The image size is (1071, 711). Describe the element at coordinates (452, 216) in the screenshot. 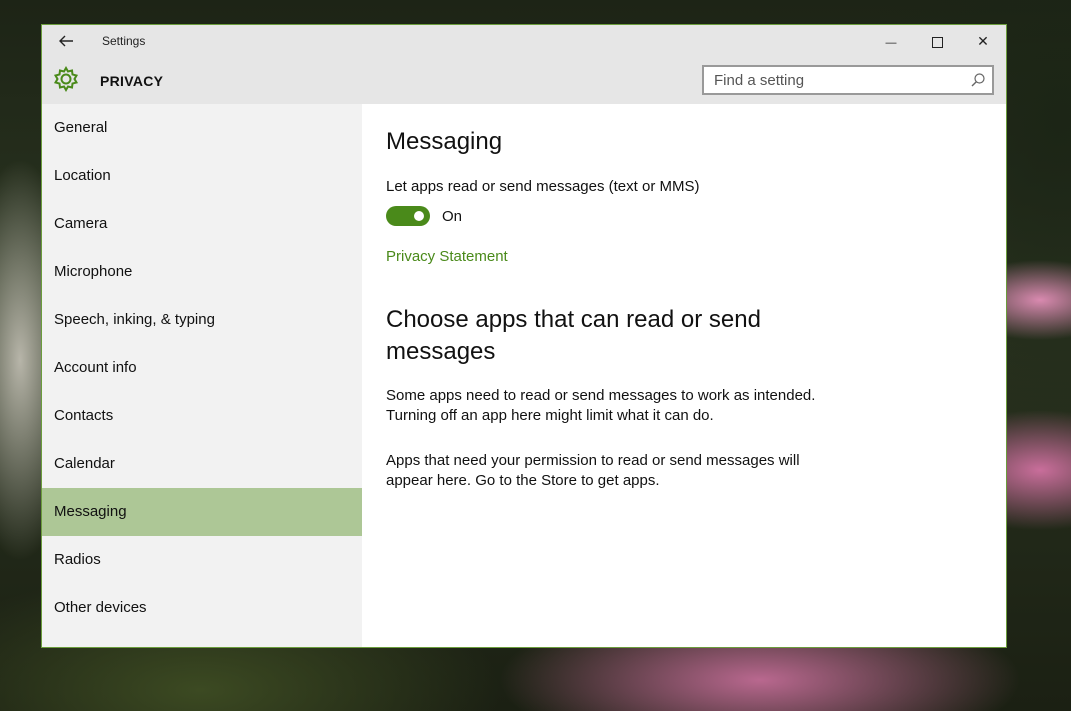

I see `toggle-state-label: On` at that location.